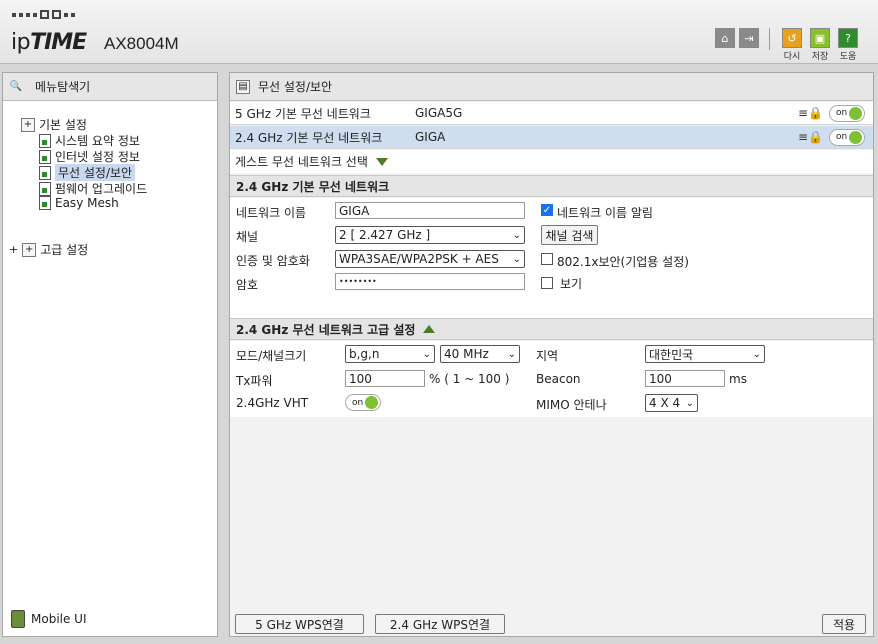 The width and height of the screenshot is (878, 644). Describe the element at coordinates (569, 235) in the screenshot. I see `channel-scan-button: 채널 검색` at that location.